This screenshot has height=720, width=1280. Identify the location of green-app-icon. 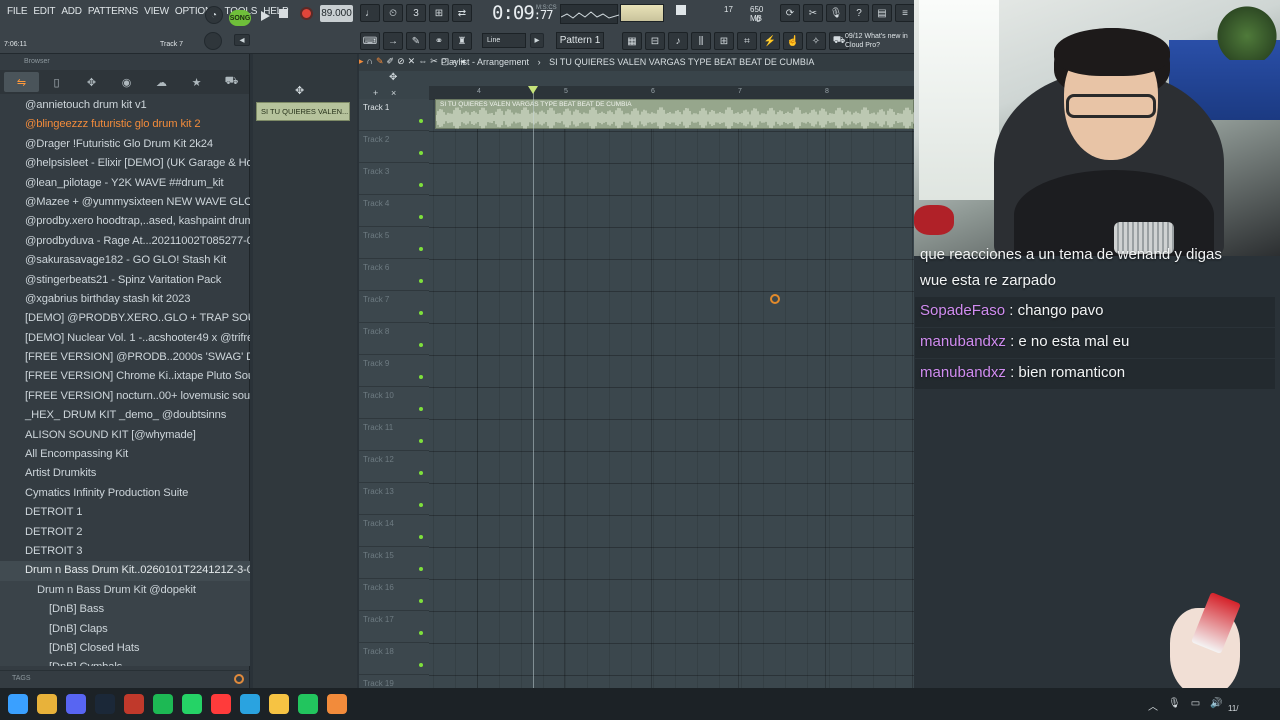
(308, 704).